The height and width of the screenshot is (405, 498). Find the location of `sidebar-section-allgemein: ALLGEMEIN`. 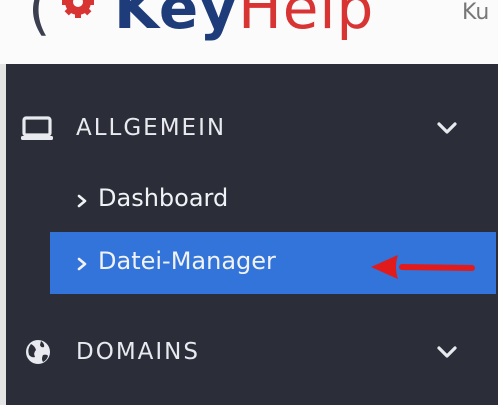

sidebar-section-allgemein: ALLGEMEIN is located at coordinates (252, 128).